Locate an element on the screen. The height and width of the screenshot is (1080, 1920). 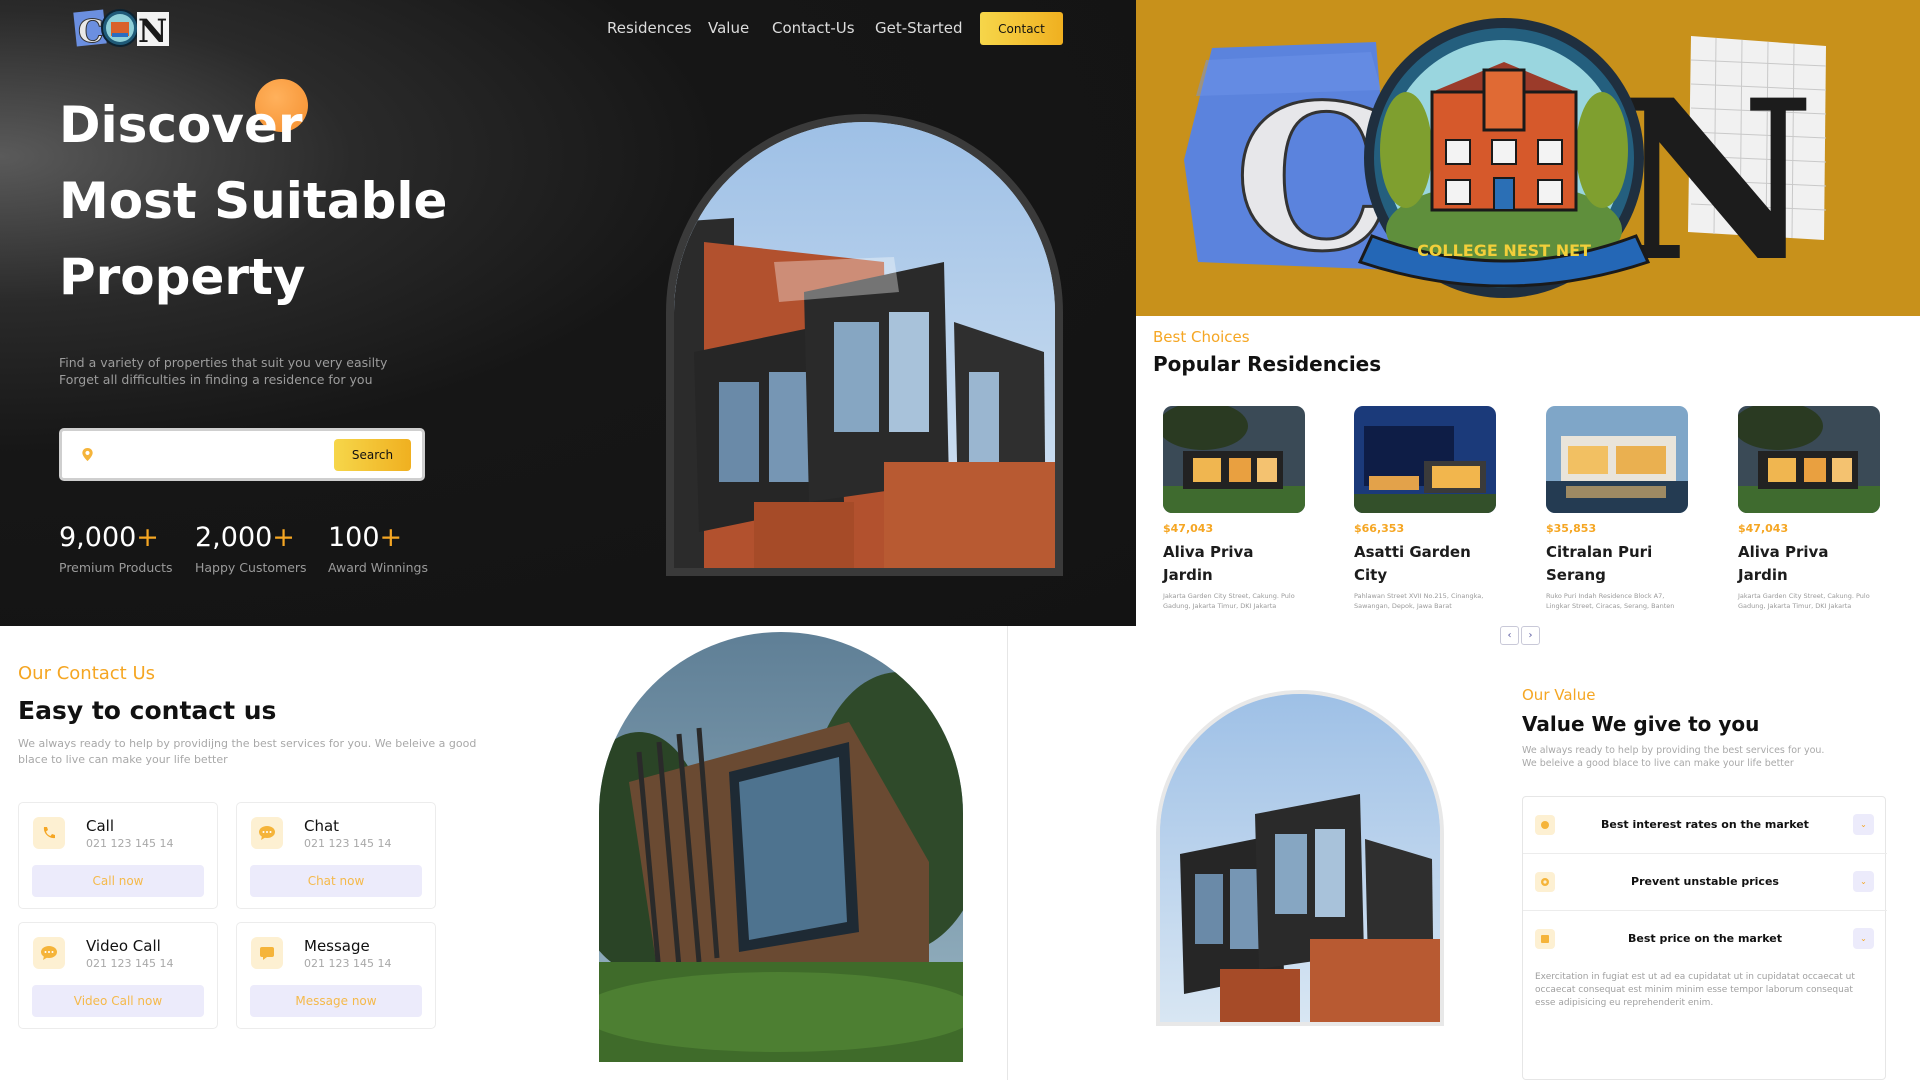
residence-price: $66,353 is located at coordinates (1379, 528).